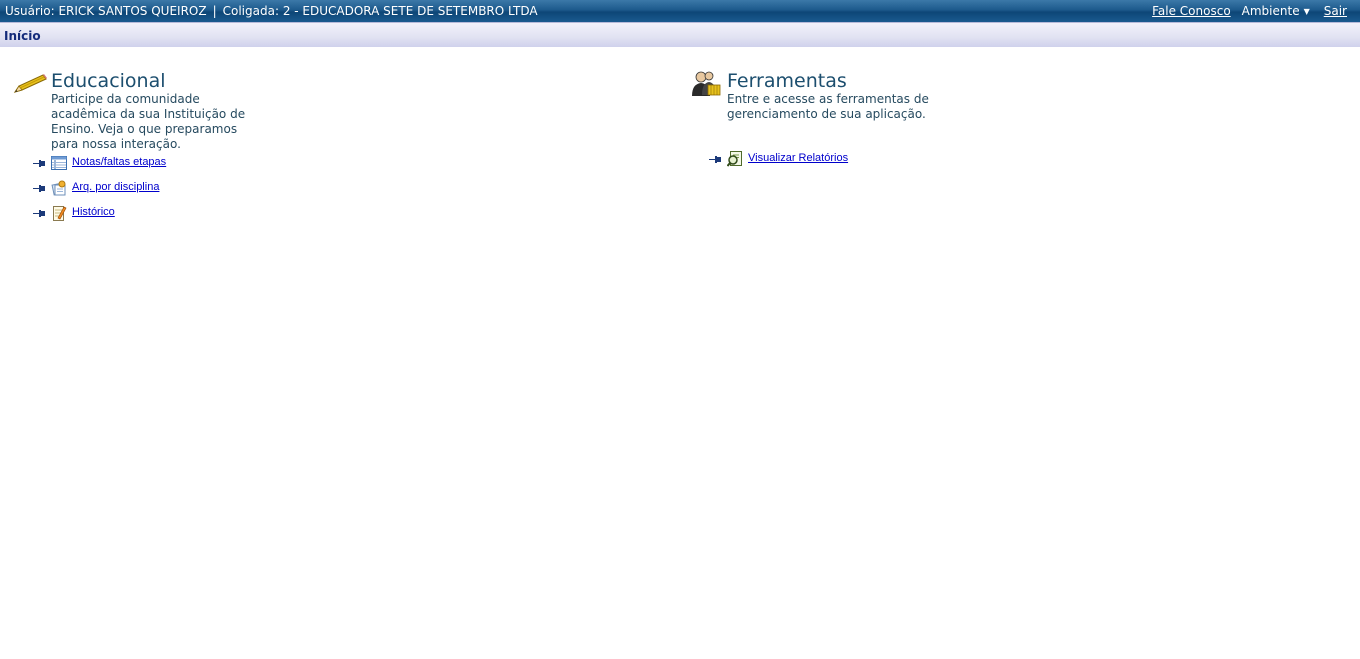 This screenshot has width=1360, height=659. I want to click on arq-disciplina-link: Arq. por disciplina, so click(115, 187).